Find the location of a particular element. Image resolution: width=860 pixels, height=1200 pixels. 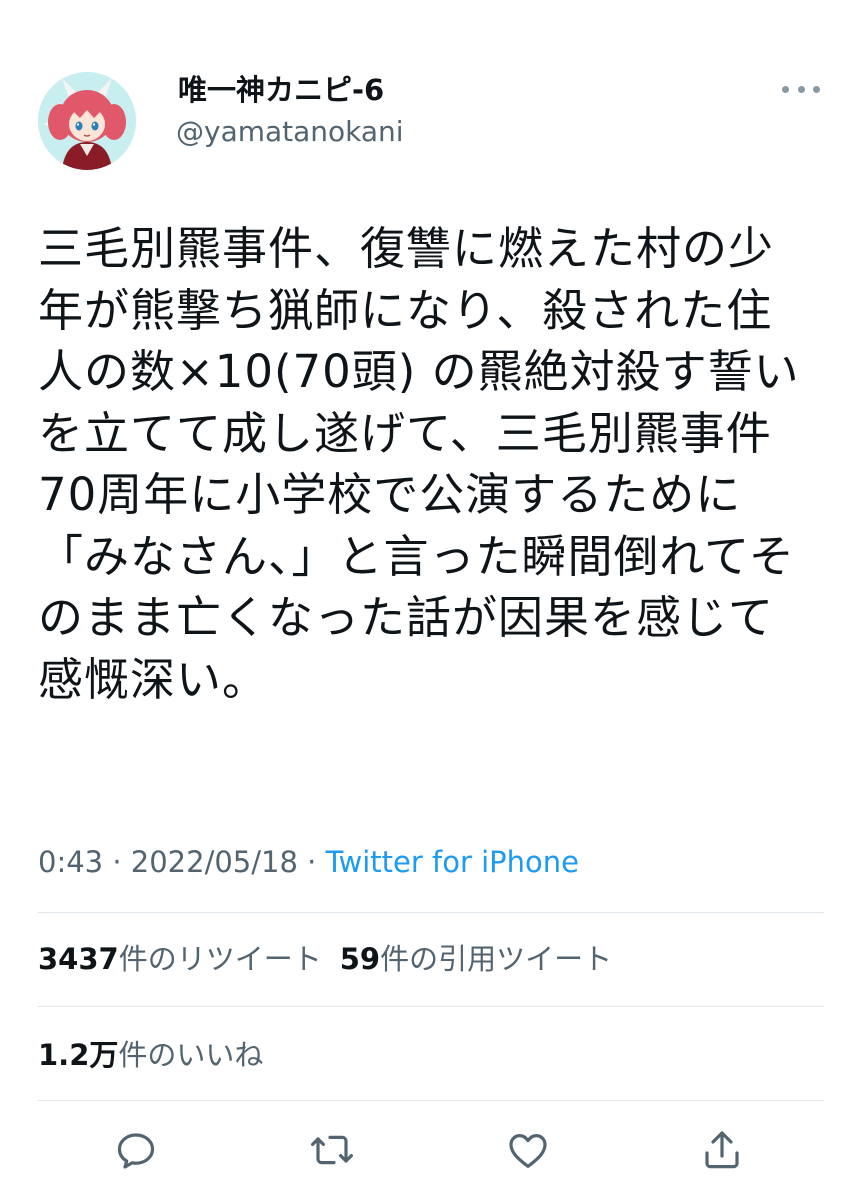

retweet-icon is located at coordinates (332, 1150).